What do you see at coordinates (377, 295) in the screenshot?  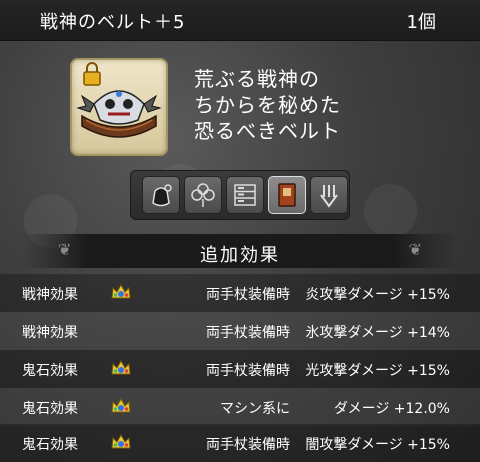 I see `effect-value: 炎攻撃ダメージ +15%` at bounding box center [377, 295].